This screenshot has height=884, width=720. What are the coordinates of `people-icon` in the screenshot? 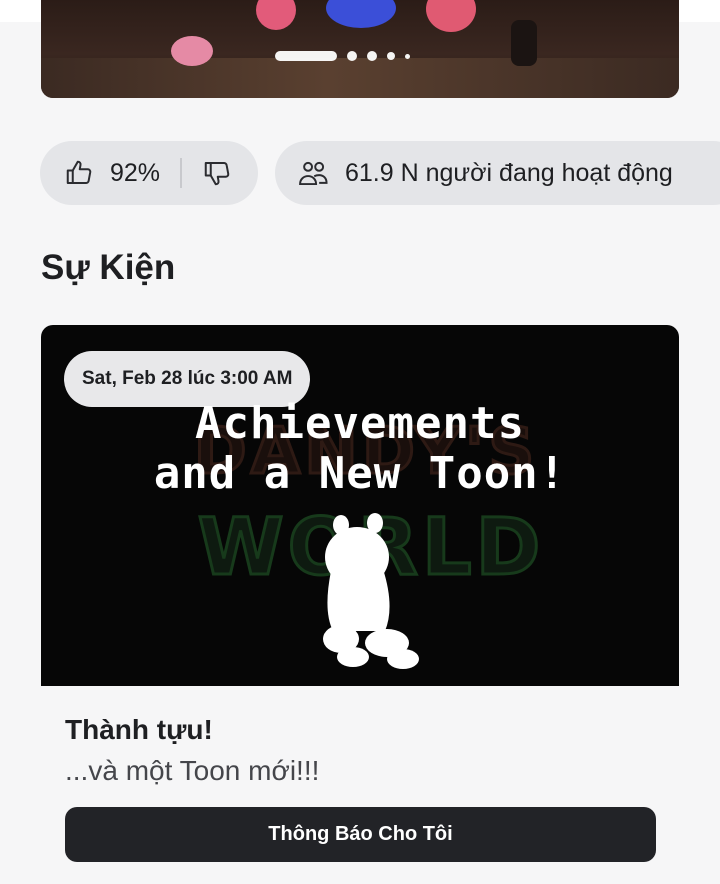 It's located at (313, 173).